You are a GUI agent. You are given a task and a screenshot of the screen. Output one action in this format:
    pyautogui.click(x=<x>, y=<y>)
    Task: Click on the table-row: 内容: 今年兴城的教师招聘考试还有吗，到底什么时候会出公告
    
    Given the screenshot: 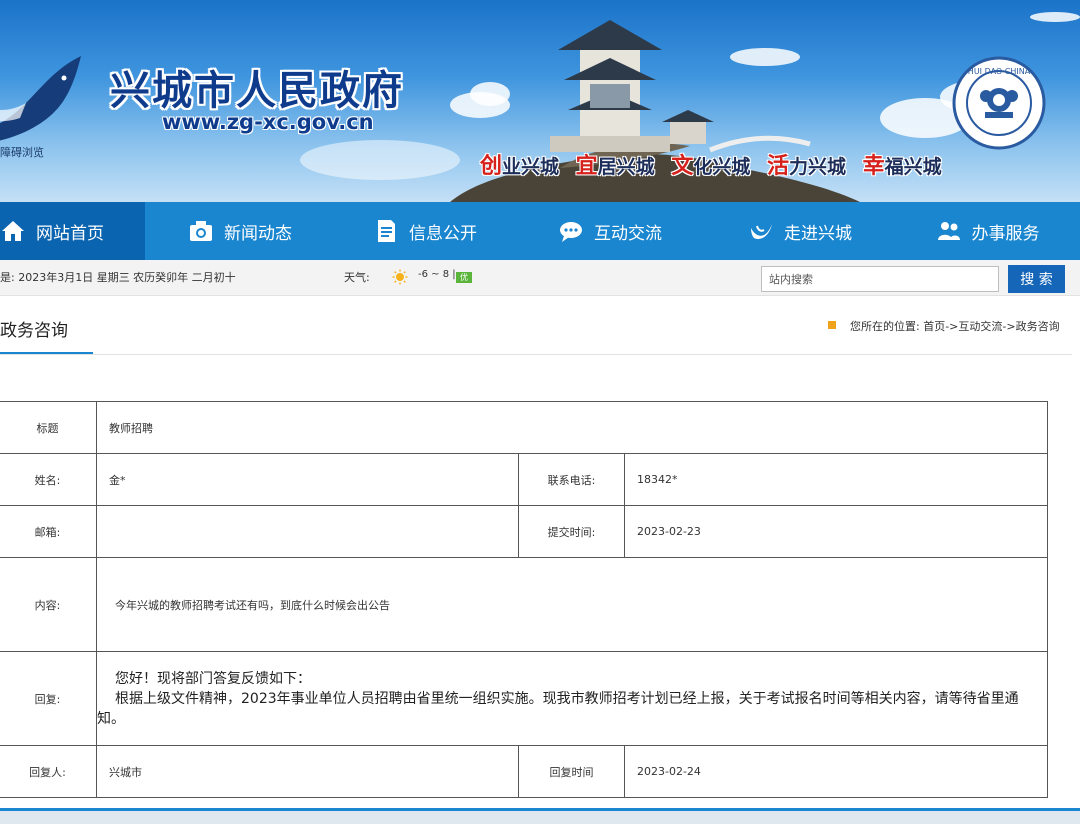 What is the action you would take?
    pyautogui.click(x=524, y=604)
    